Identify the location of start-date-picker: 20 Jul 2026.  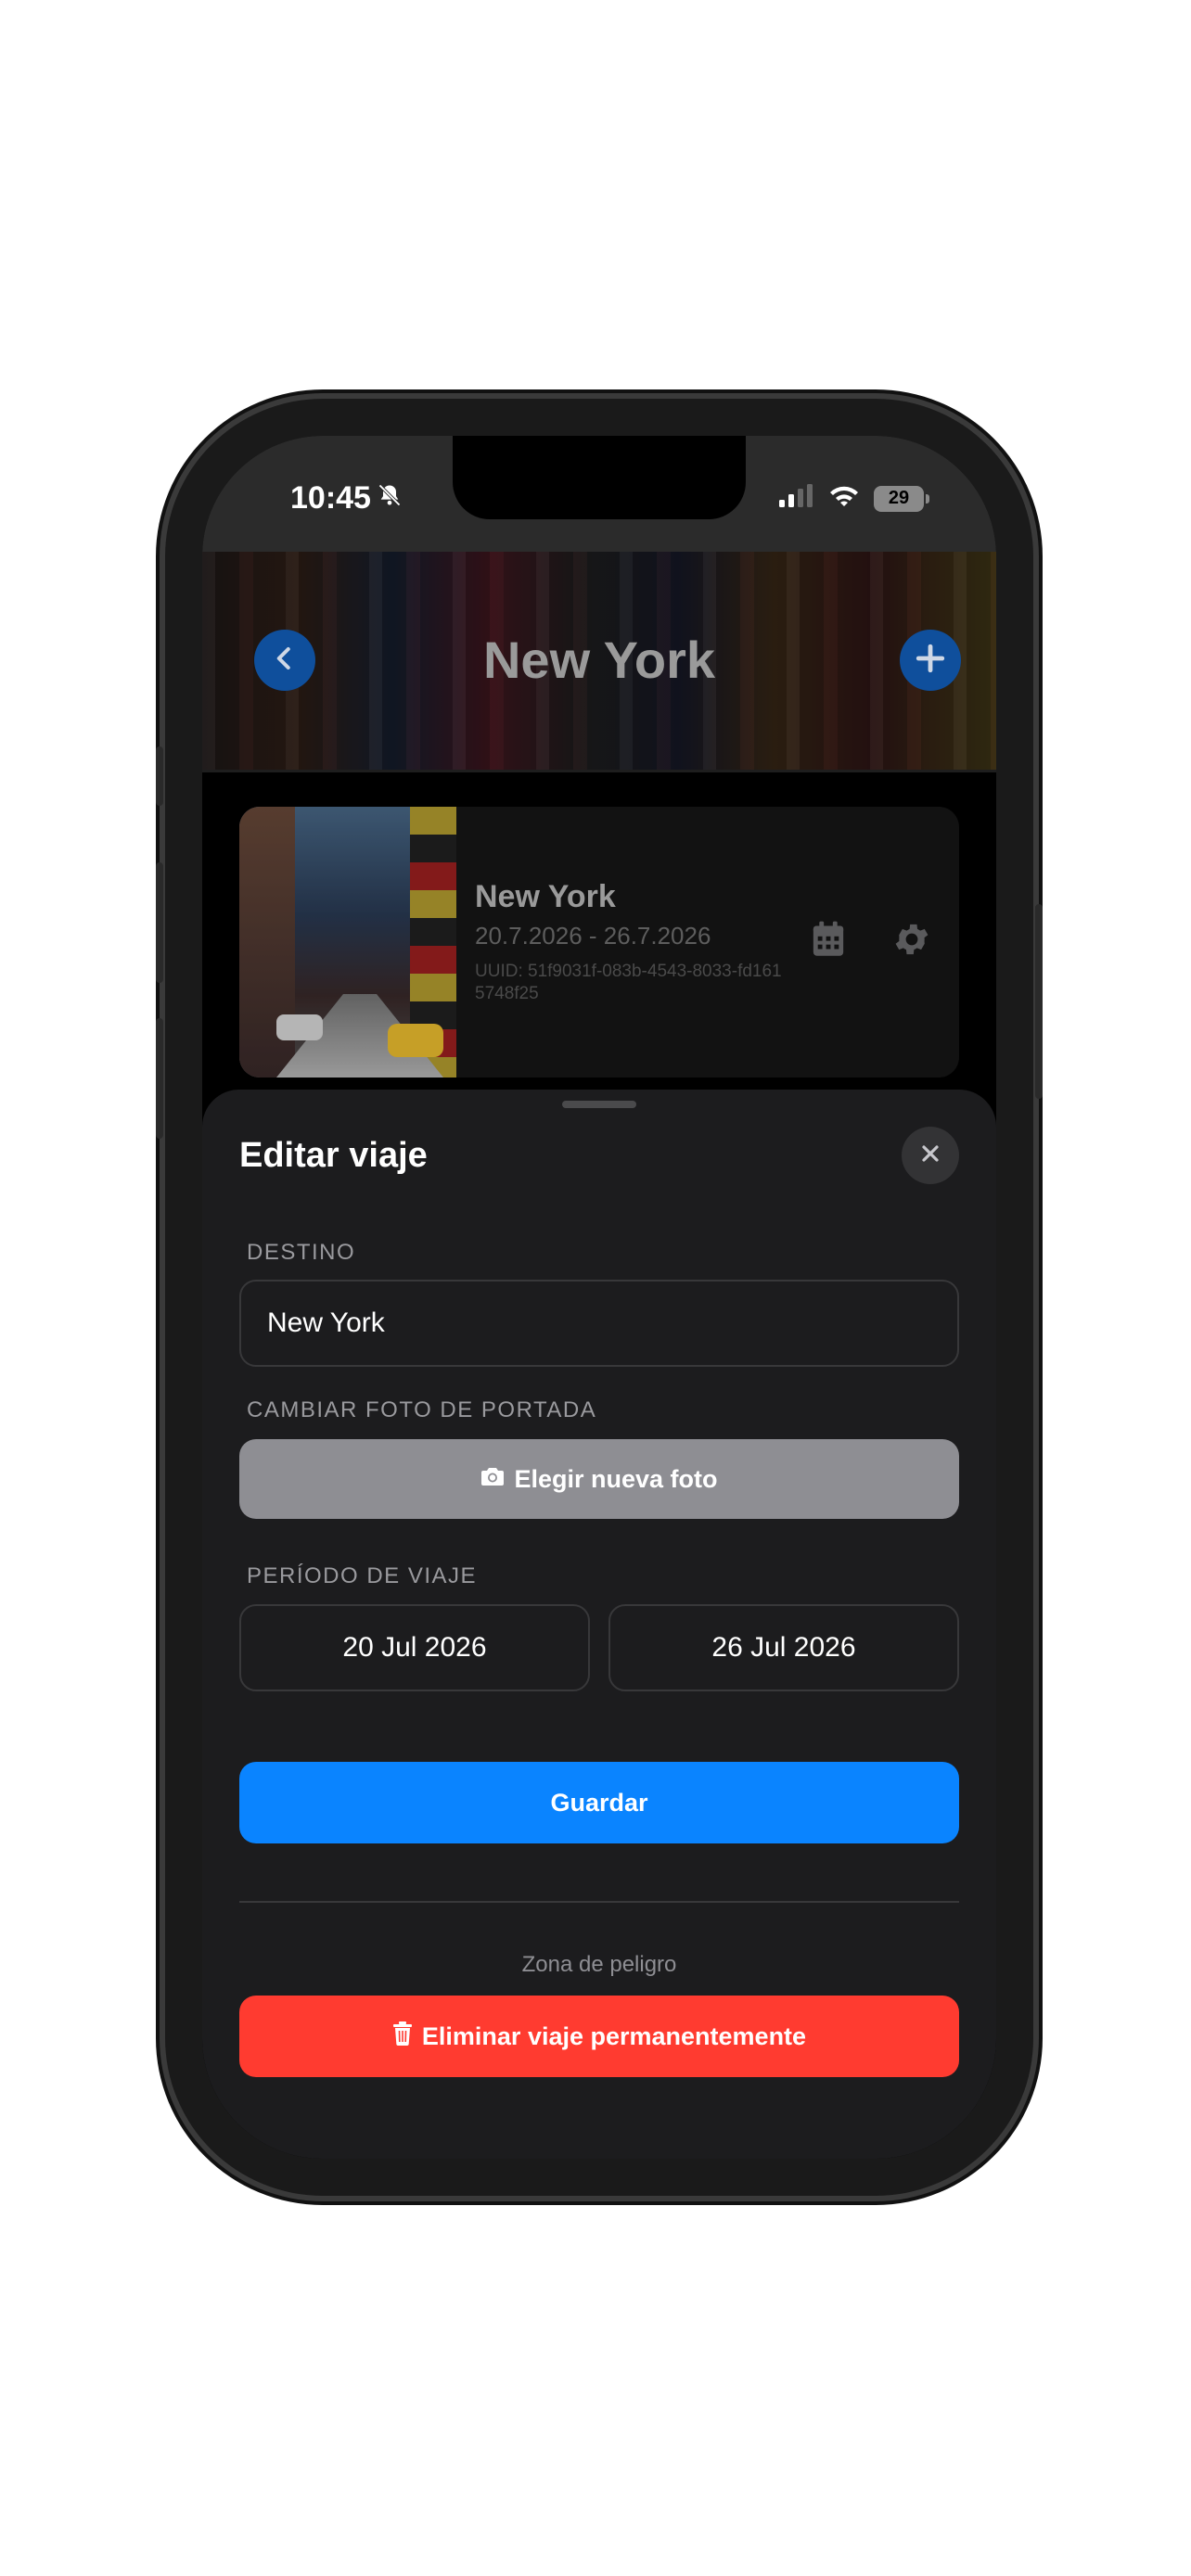
(414, 1647).